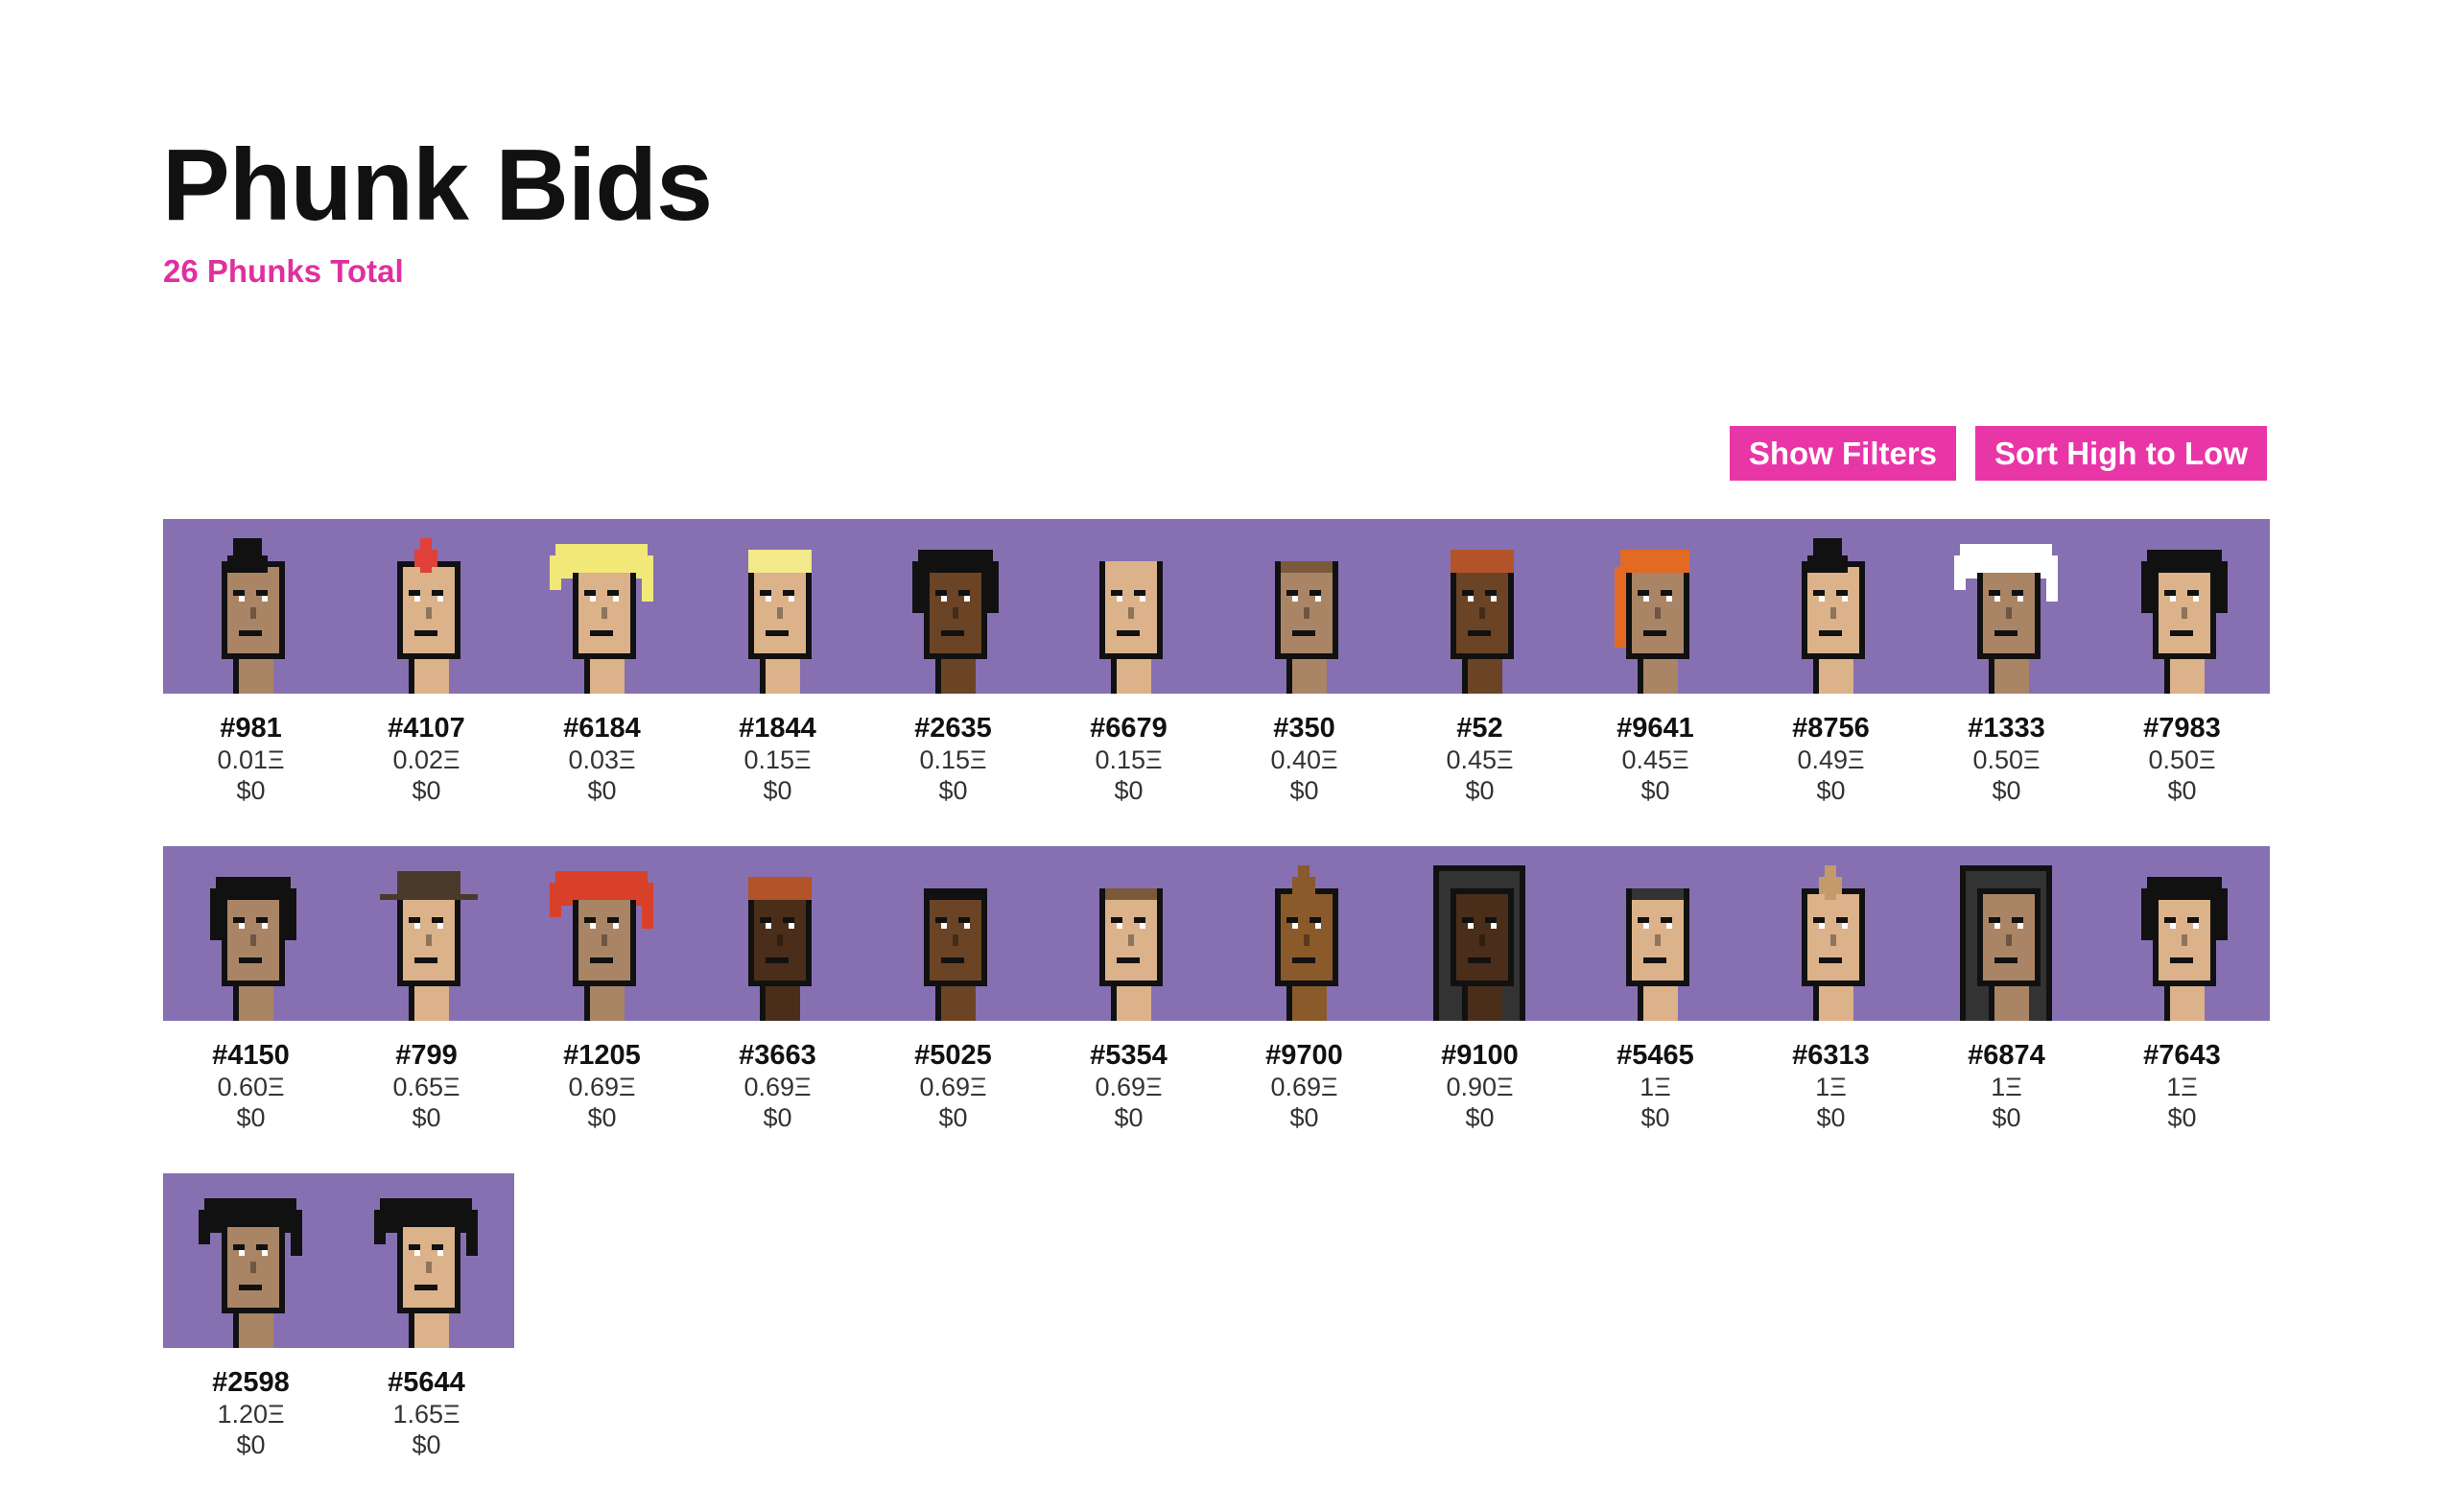 This screenshot has height=1512, width=2454. I want to click on phunk-id: #6874, so click(2007, 1056).